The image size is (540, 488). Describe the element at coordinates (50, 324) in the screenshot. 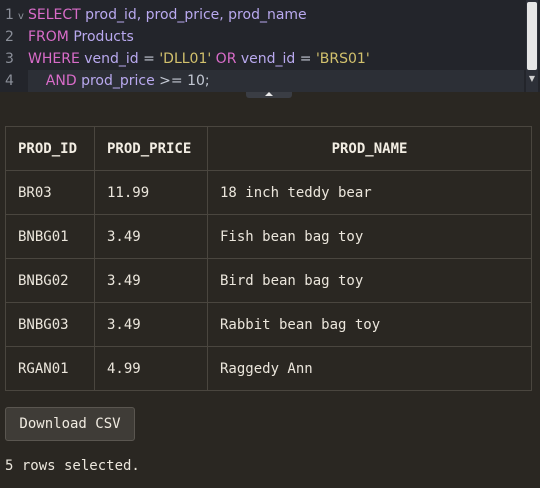

I see `cell-prod-id: BNBG03` at that location.